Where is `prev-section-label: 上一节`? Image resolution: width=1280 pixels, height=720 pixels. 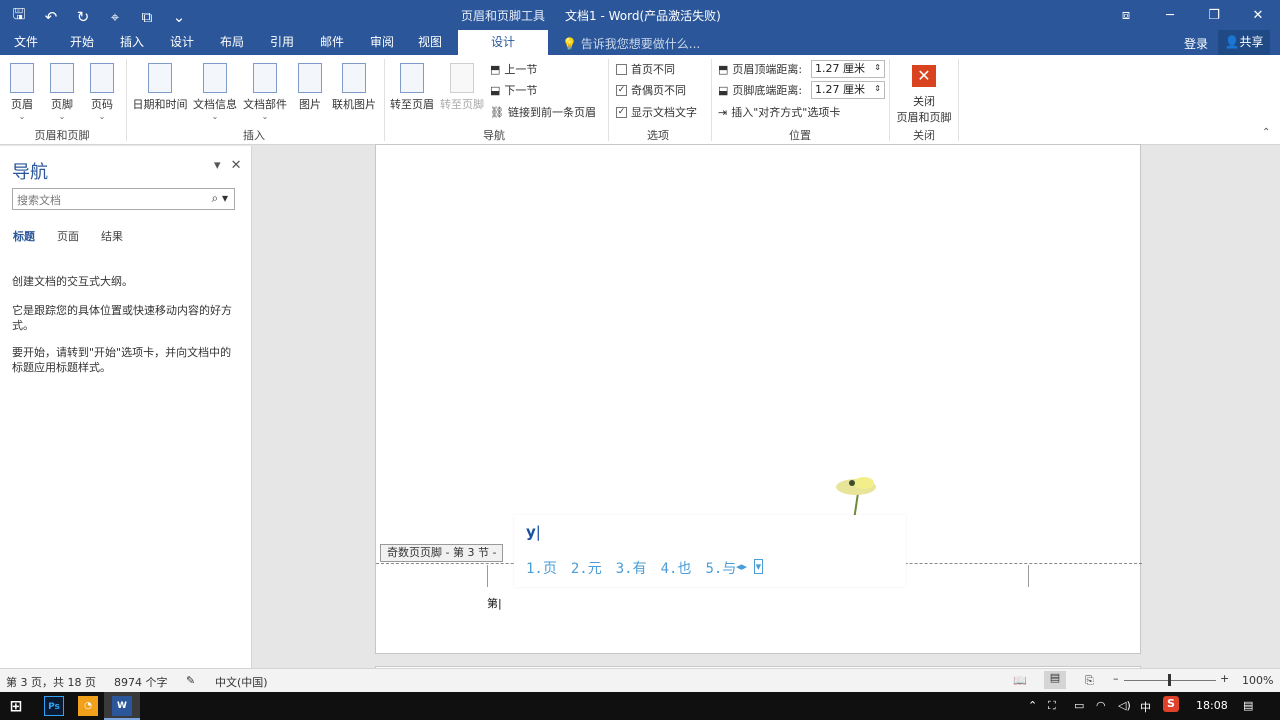
prev-section-label: 上一节 is located at coordinates (521, 69).